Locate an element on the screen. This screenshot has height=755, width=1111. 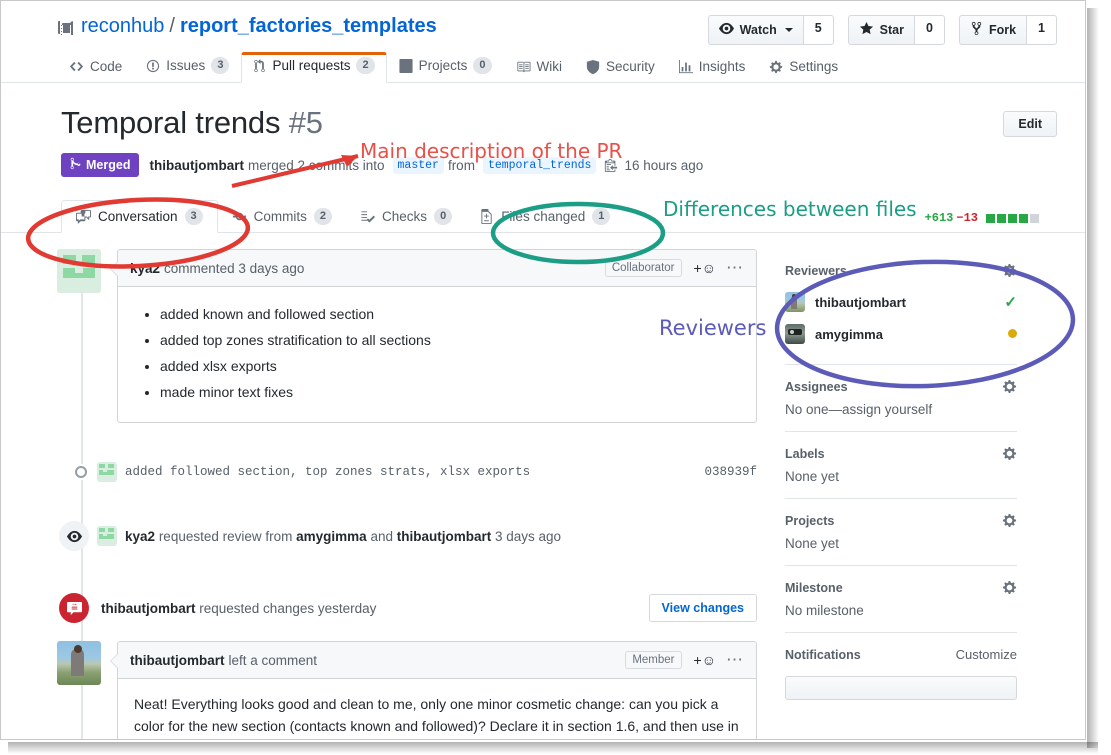
comment-action: commented 3 days ago is located at coordinates (234, 268).